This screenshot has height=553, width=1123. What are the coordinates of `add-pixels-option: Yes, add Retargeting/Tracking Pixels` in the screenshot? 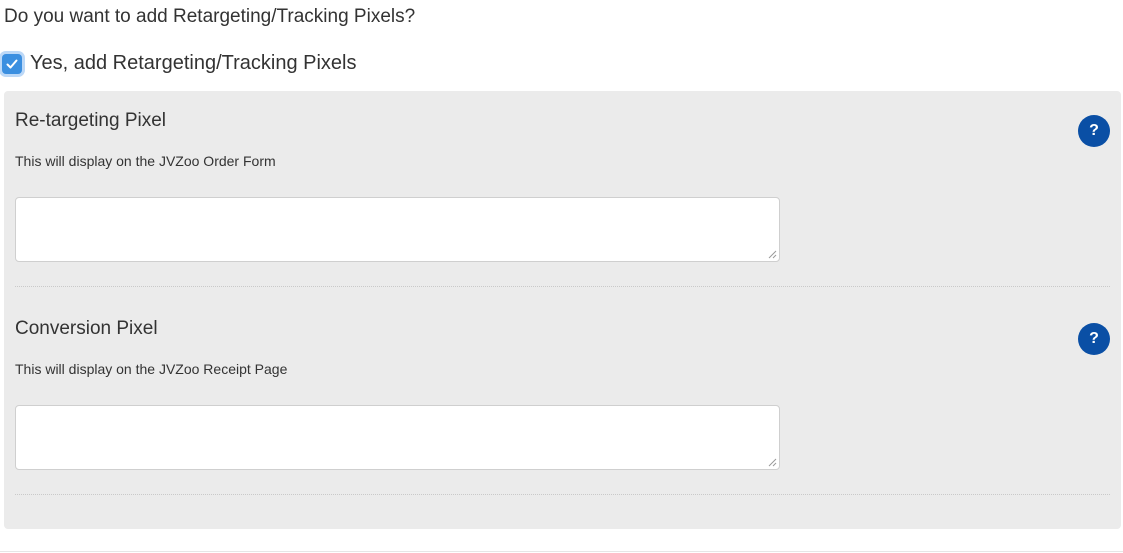 It's located at (179, 63).